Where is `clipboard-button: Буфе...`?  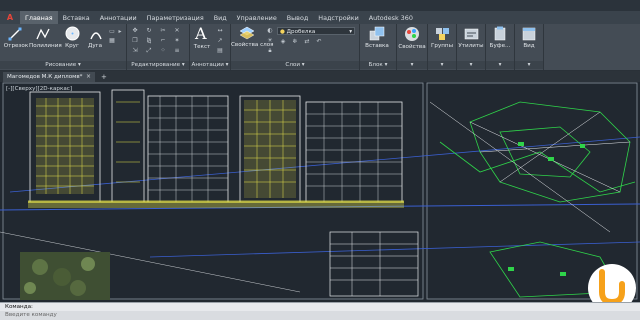 clipboard-button: Буфе... is located at coordinates (500, 46).